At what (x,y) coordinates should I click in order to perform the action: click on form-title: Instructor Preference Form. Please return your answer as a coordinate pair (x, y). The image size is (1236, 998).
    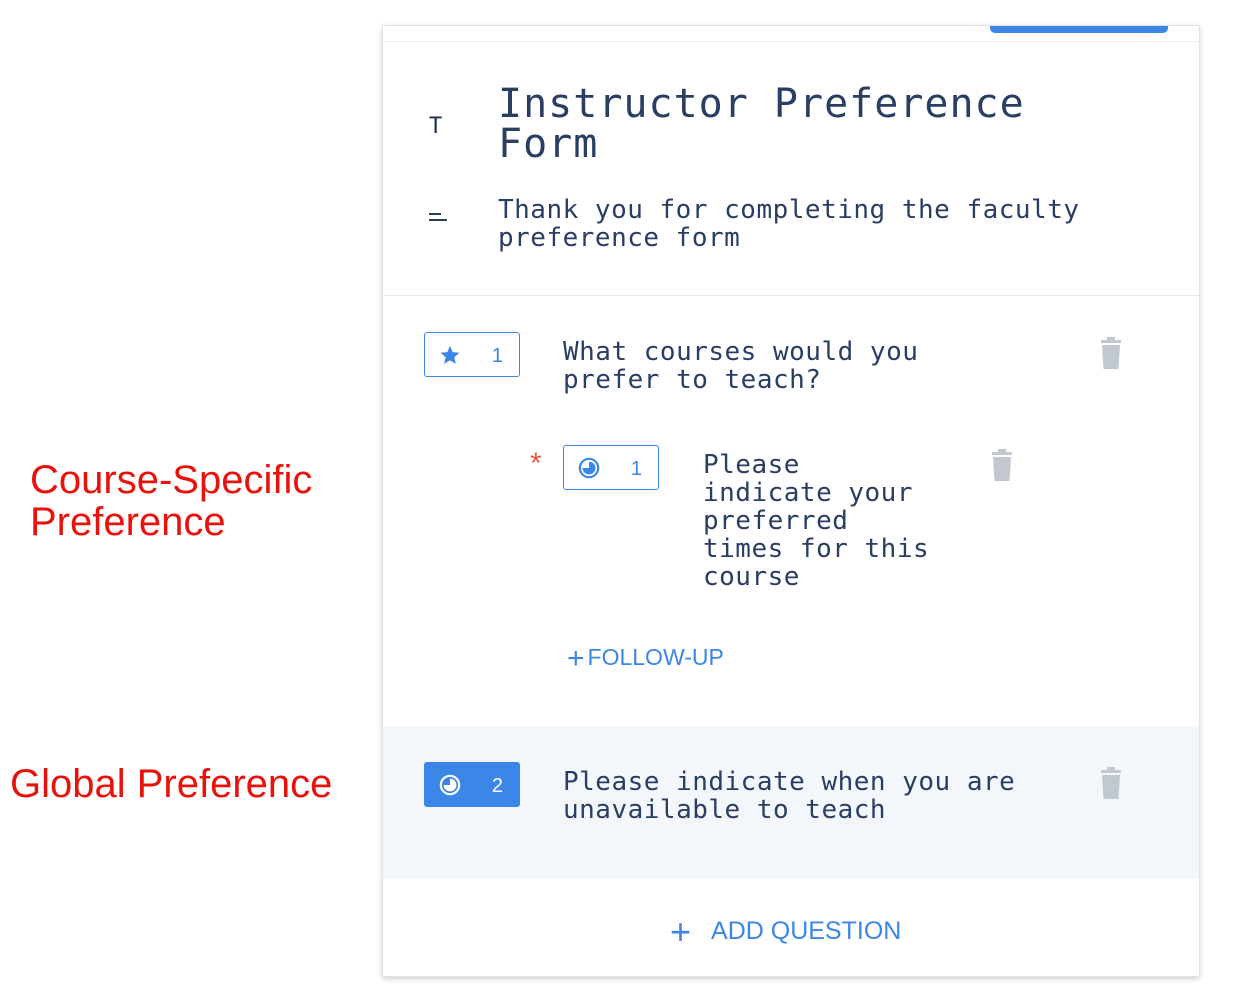
    Looking at the image, I should click on (818, 124).